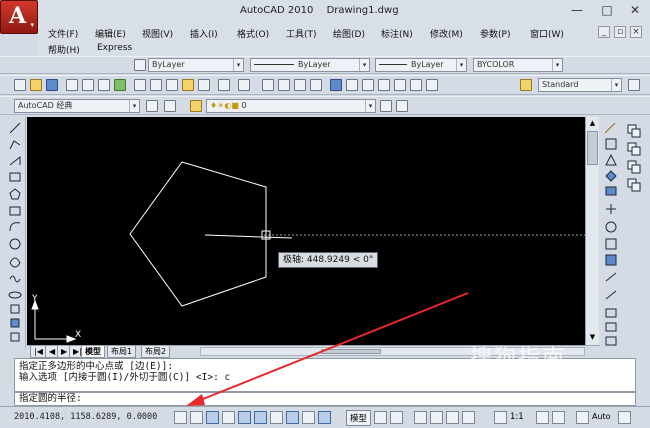  Describe the element at coordinates (500, 417) in the screenshot. I see `annotation-scale-icon` at that location.